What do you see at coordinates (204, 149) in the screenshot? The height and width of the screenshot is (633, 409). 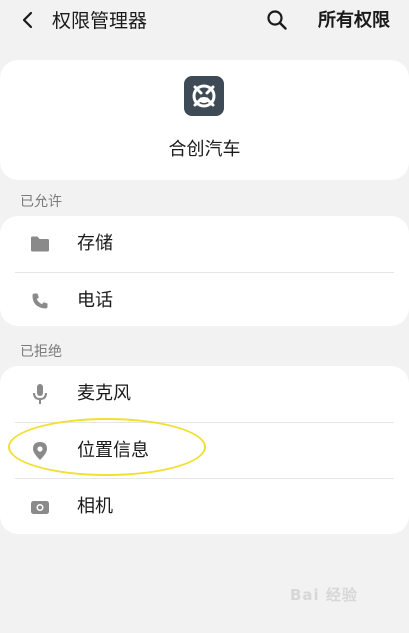 I see `app-name: 合创汽车` at bounding box center [204, 149].